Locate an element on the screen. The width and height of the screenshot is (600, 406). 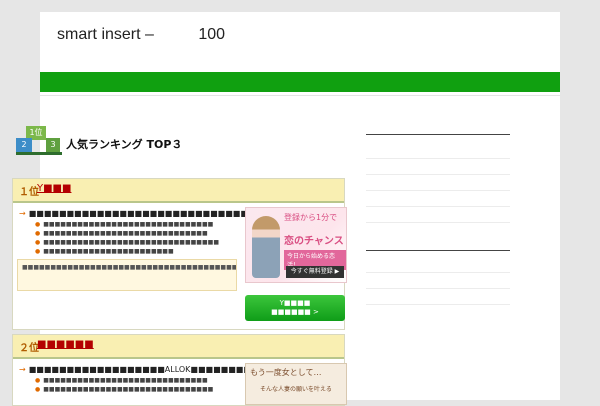
banner-register-button: 今すぐ無料登録 ▶ is located at coordinates (315, 272).